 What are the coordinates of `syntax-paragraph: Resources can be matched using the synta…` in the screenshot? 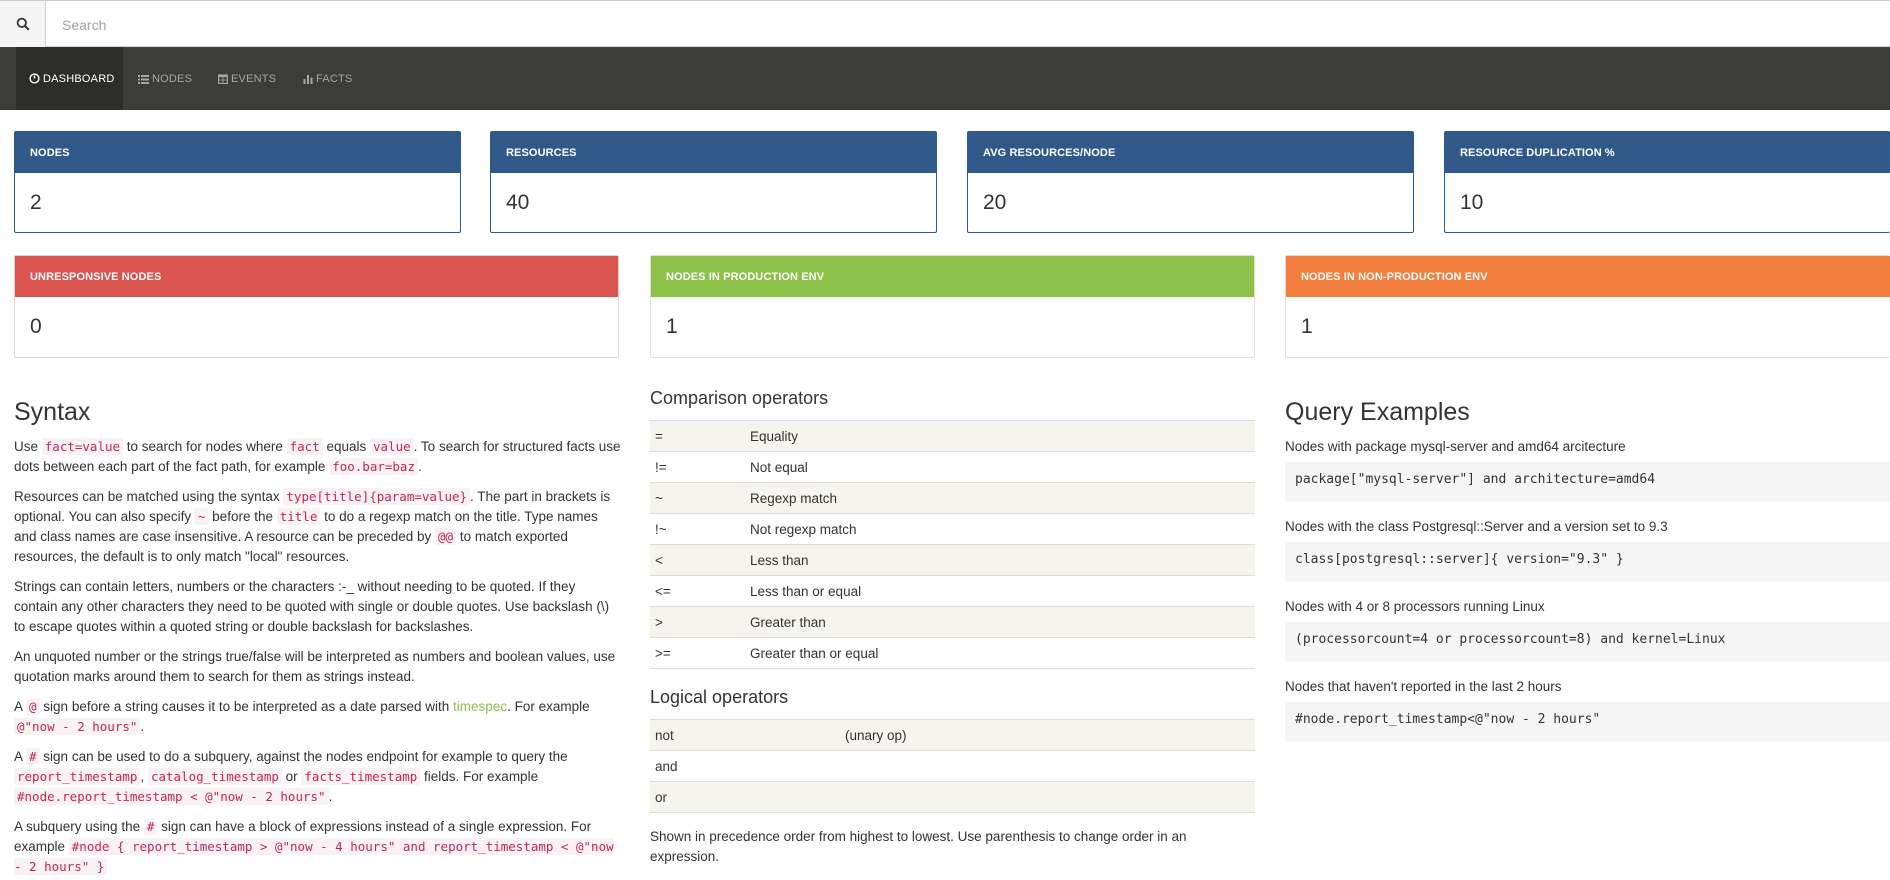 It's located at (312, 526).